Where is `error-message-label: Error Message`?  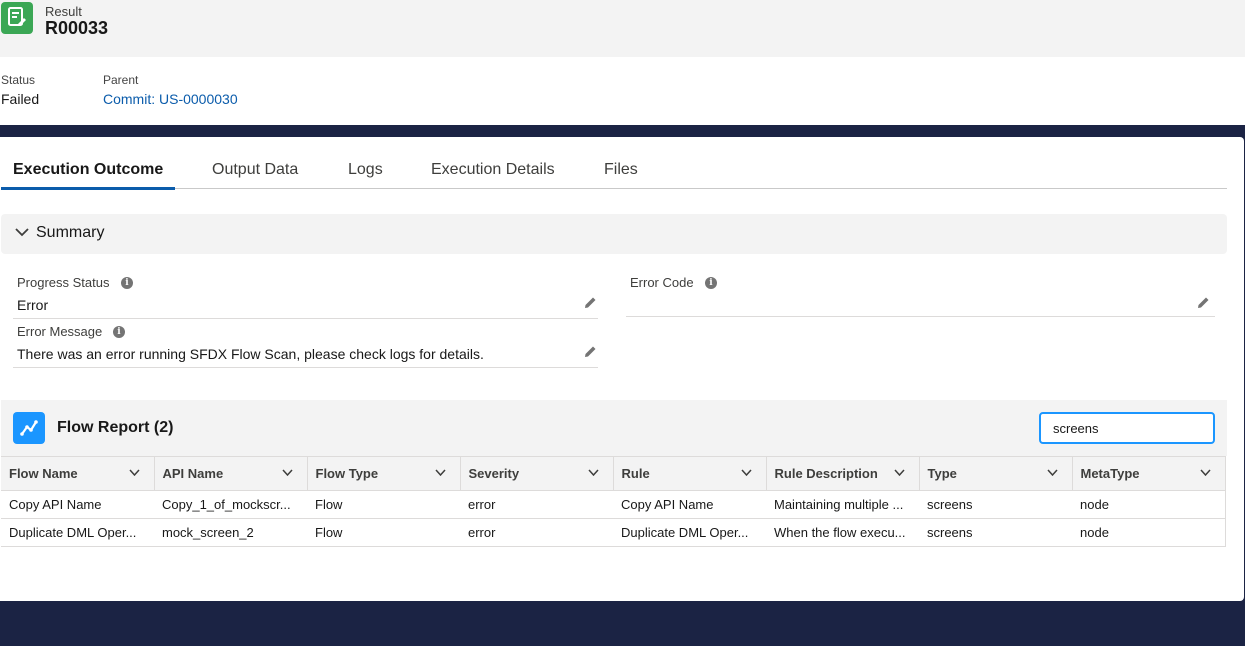
error-message-label: Error Message is located at coordinates (60, 331).